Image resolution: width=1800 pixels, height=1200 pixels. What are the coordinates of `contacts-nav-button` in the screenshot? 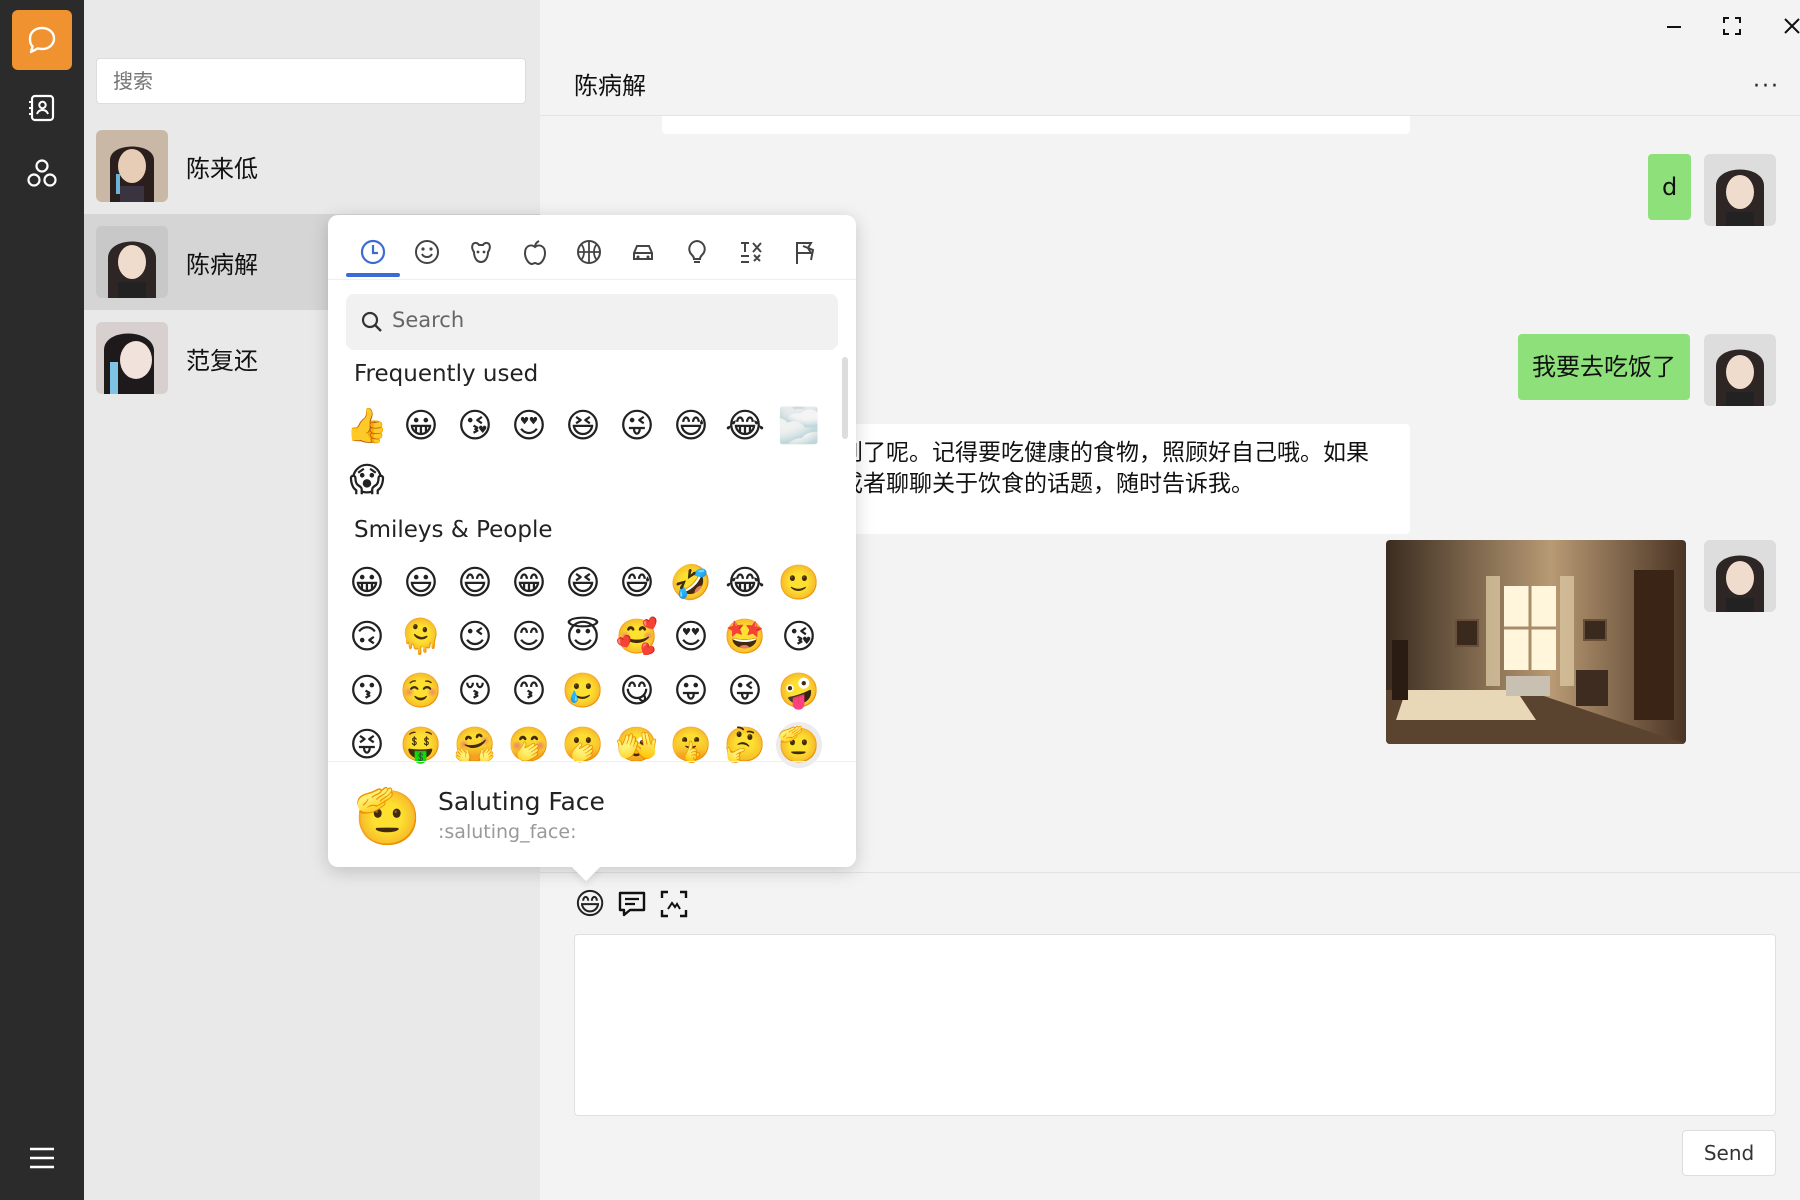 It's located at (42, 108).